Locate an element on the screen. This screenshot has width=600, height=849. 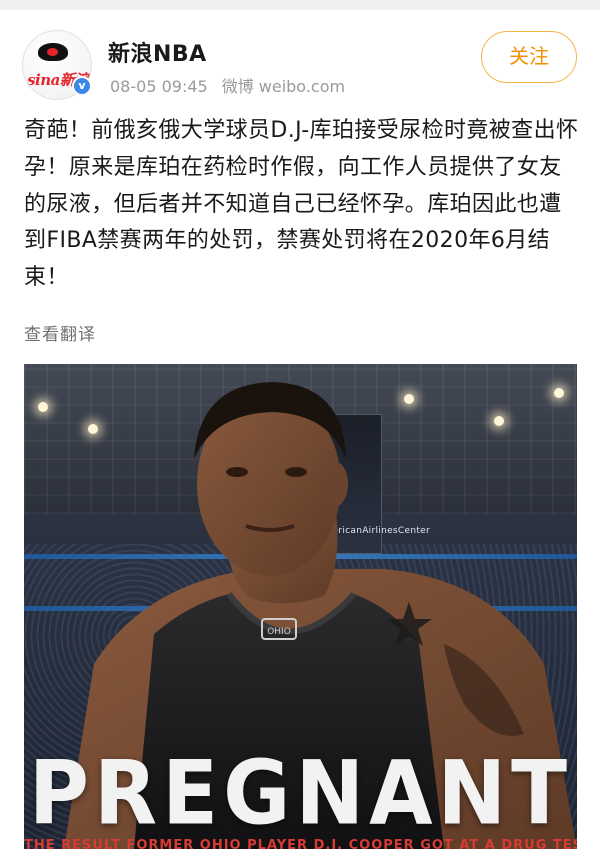
view-translation-link: 查看翻译 is located at coordinates (60, 332).